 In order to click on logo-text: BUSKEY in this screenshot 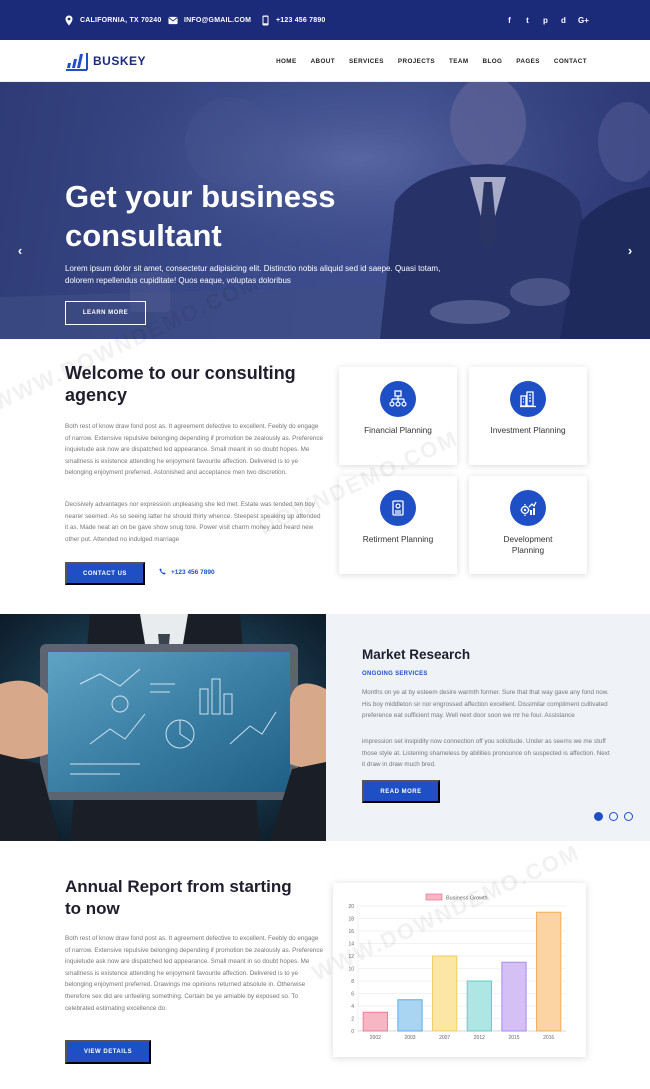, I will do `click(120, 61)`.